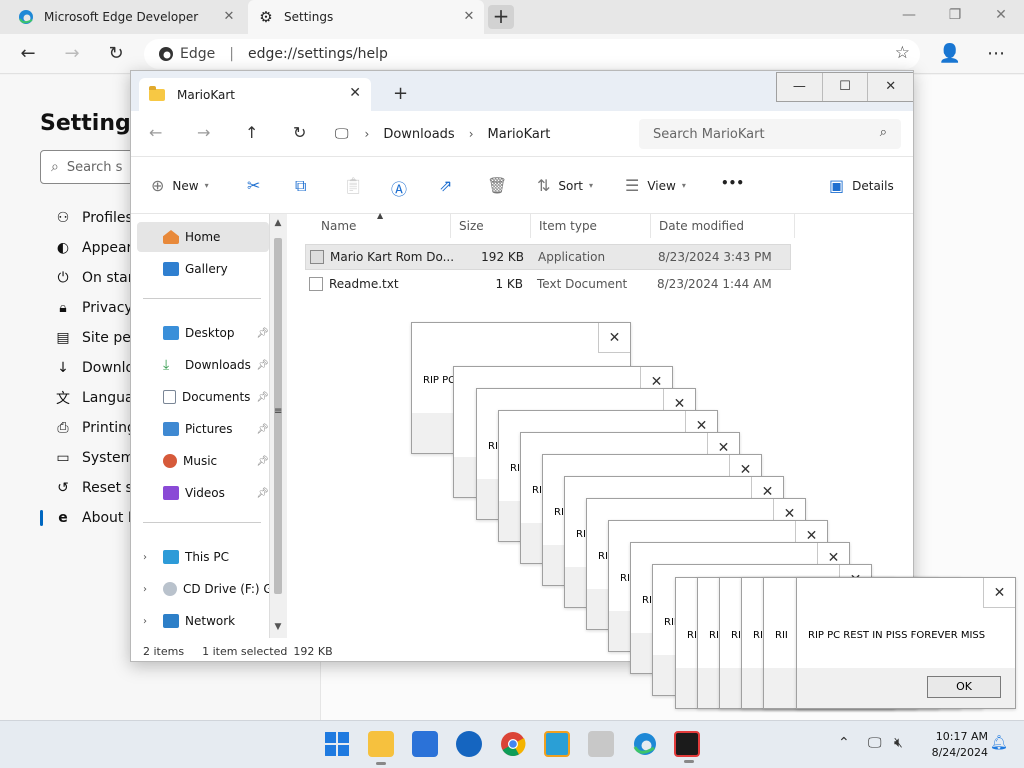 The width and height of the screenshot is (1024, 768). Describe the element at coordinates (532, 54) in the screenshot. I see `address-bar: Edge | edge://settings/help ☆` at that location.